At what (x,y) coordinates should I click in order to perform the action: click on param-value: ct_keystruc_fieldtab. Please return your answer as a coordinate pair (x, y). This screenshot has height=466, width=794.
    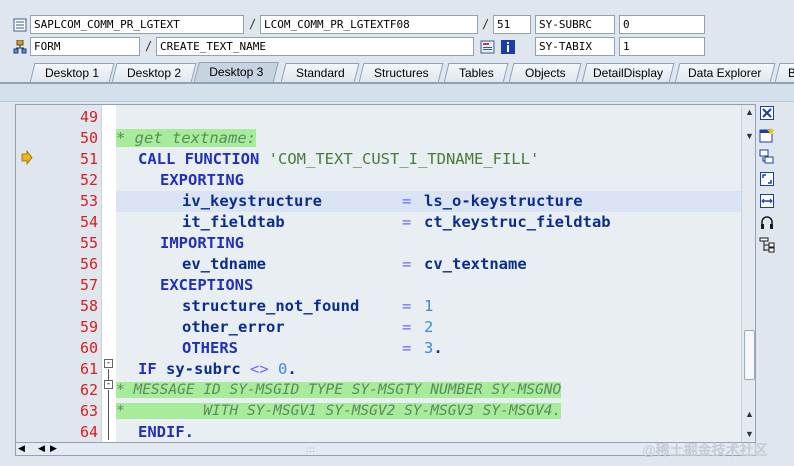
    Looking at the image, I should click on (517, 222).